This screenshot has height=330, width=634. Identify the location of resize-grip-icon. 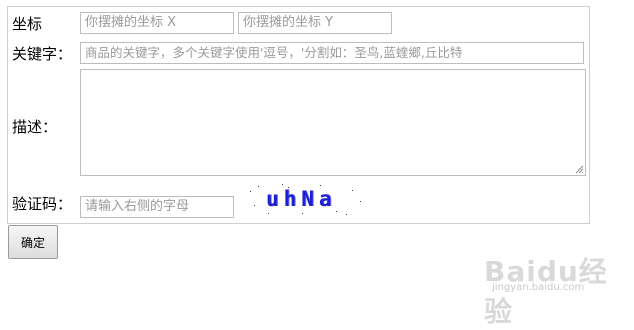
(579, 169).